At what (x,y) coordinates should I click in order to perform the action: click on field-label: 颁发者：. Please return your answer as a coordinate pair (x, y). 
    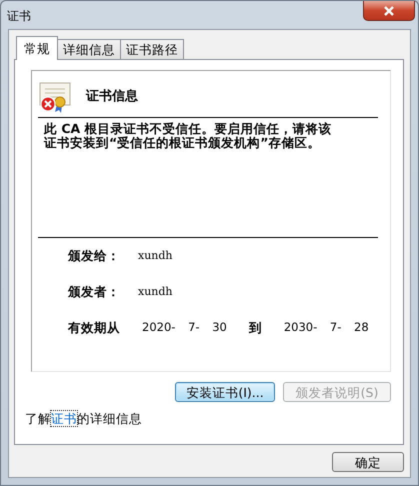
    Looking at the image, I should click on (94, 291).